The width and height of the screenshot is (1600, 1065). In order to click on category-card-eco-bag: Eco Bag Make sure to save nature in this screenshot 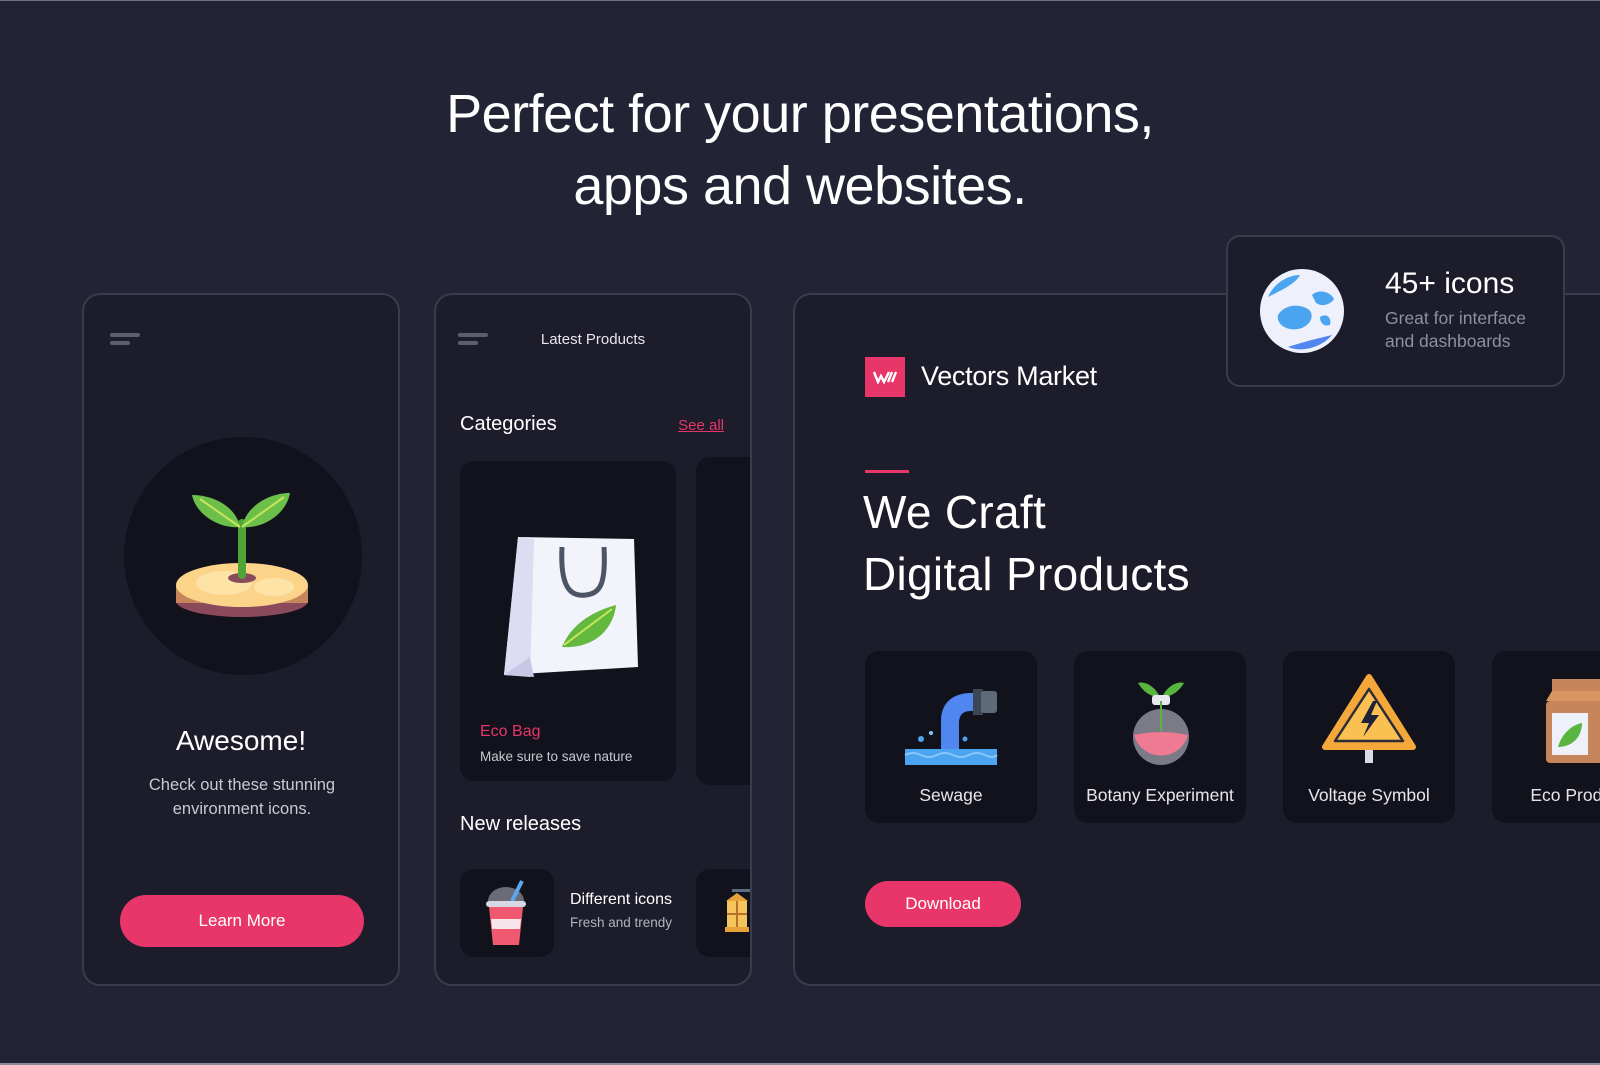, I will do `click(568, 621)`.